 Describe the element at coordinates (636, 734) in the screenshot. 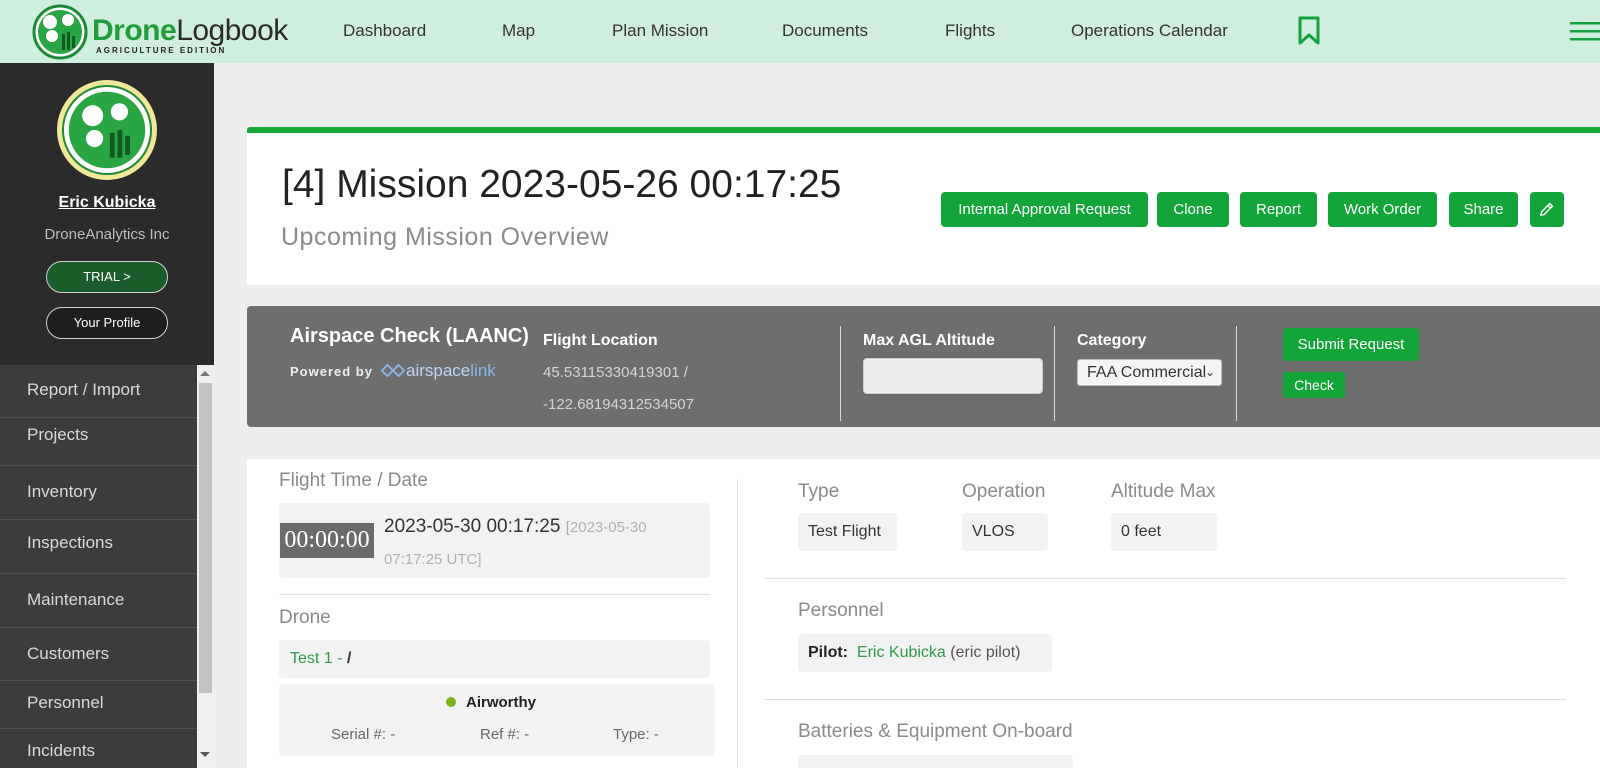

I see `drone-type: Type: -` at that location.